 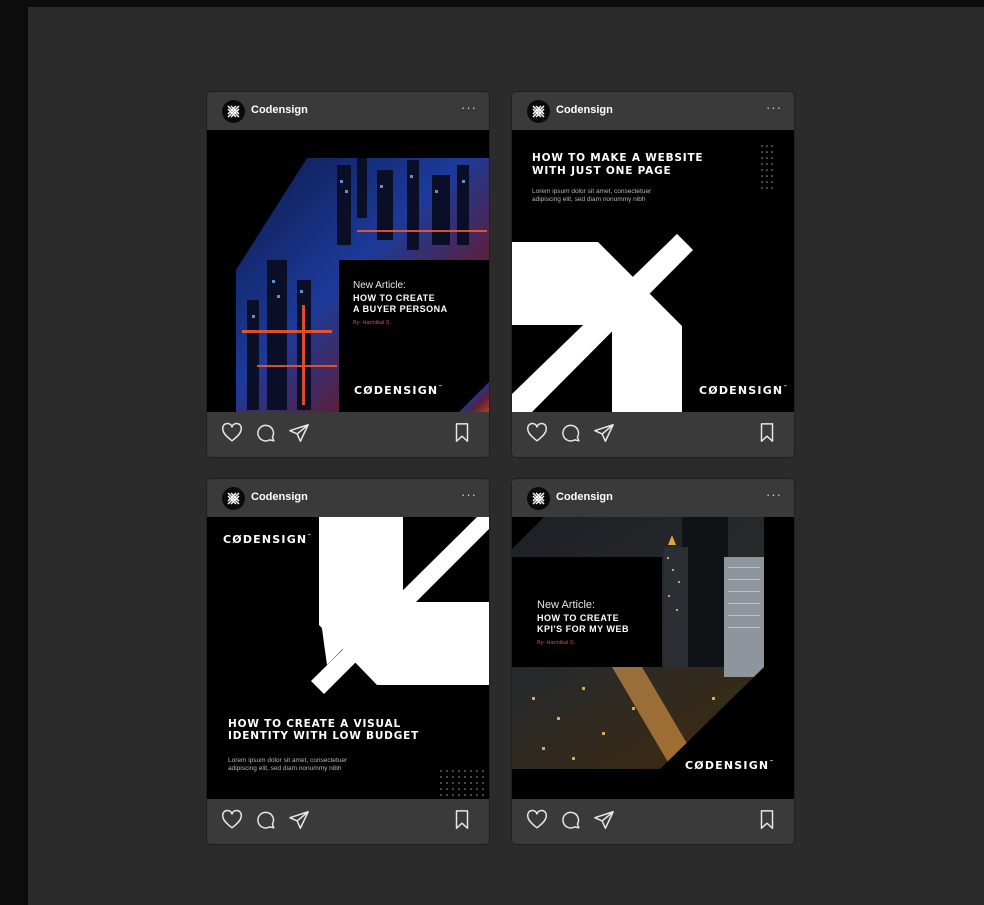 I want to click on post-body-line2: adipiscing elit, sed diam nonummy nibh, so click(x=285, y=768).